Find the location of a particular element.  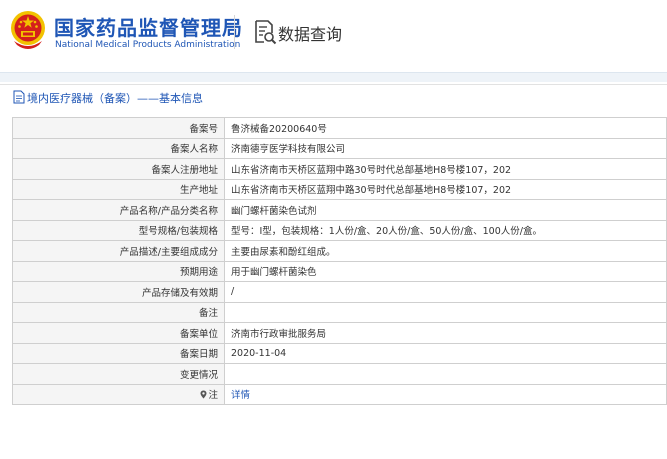

breadcrumb-text: 境内医疗器械（备案）——基本信息 is located at coordinates (115, 98).